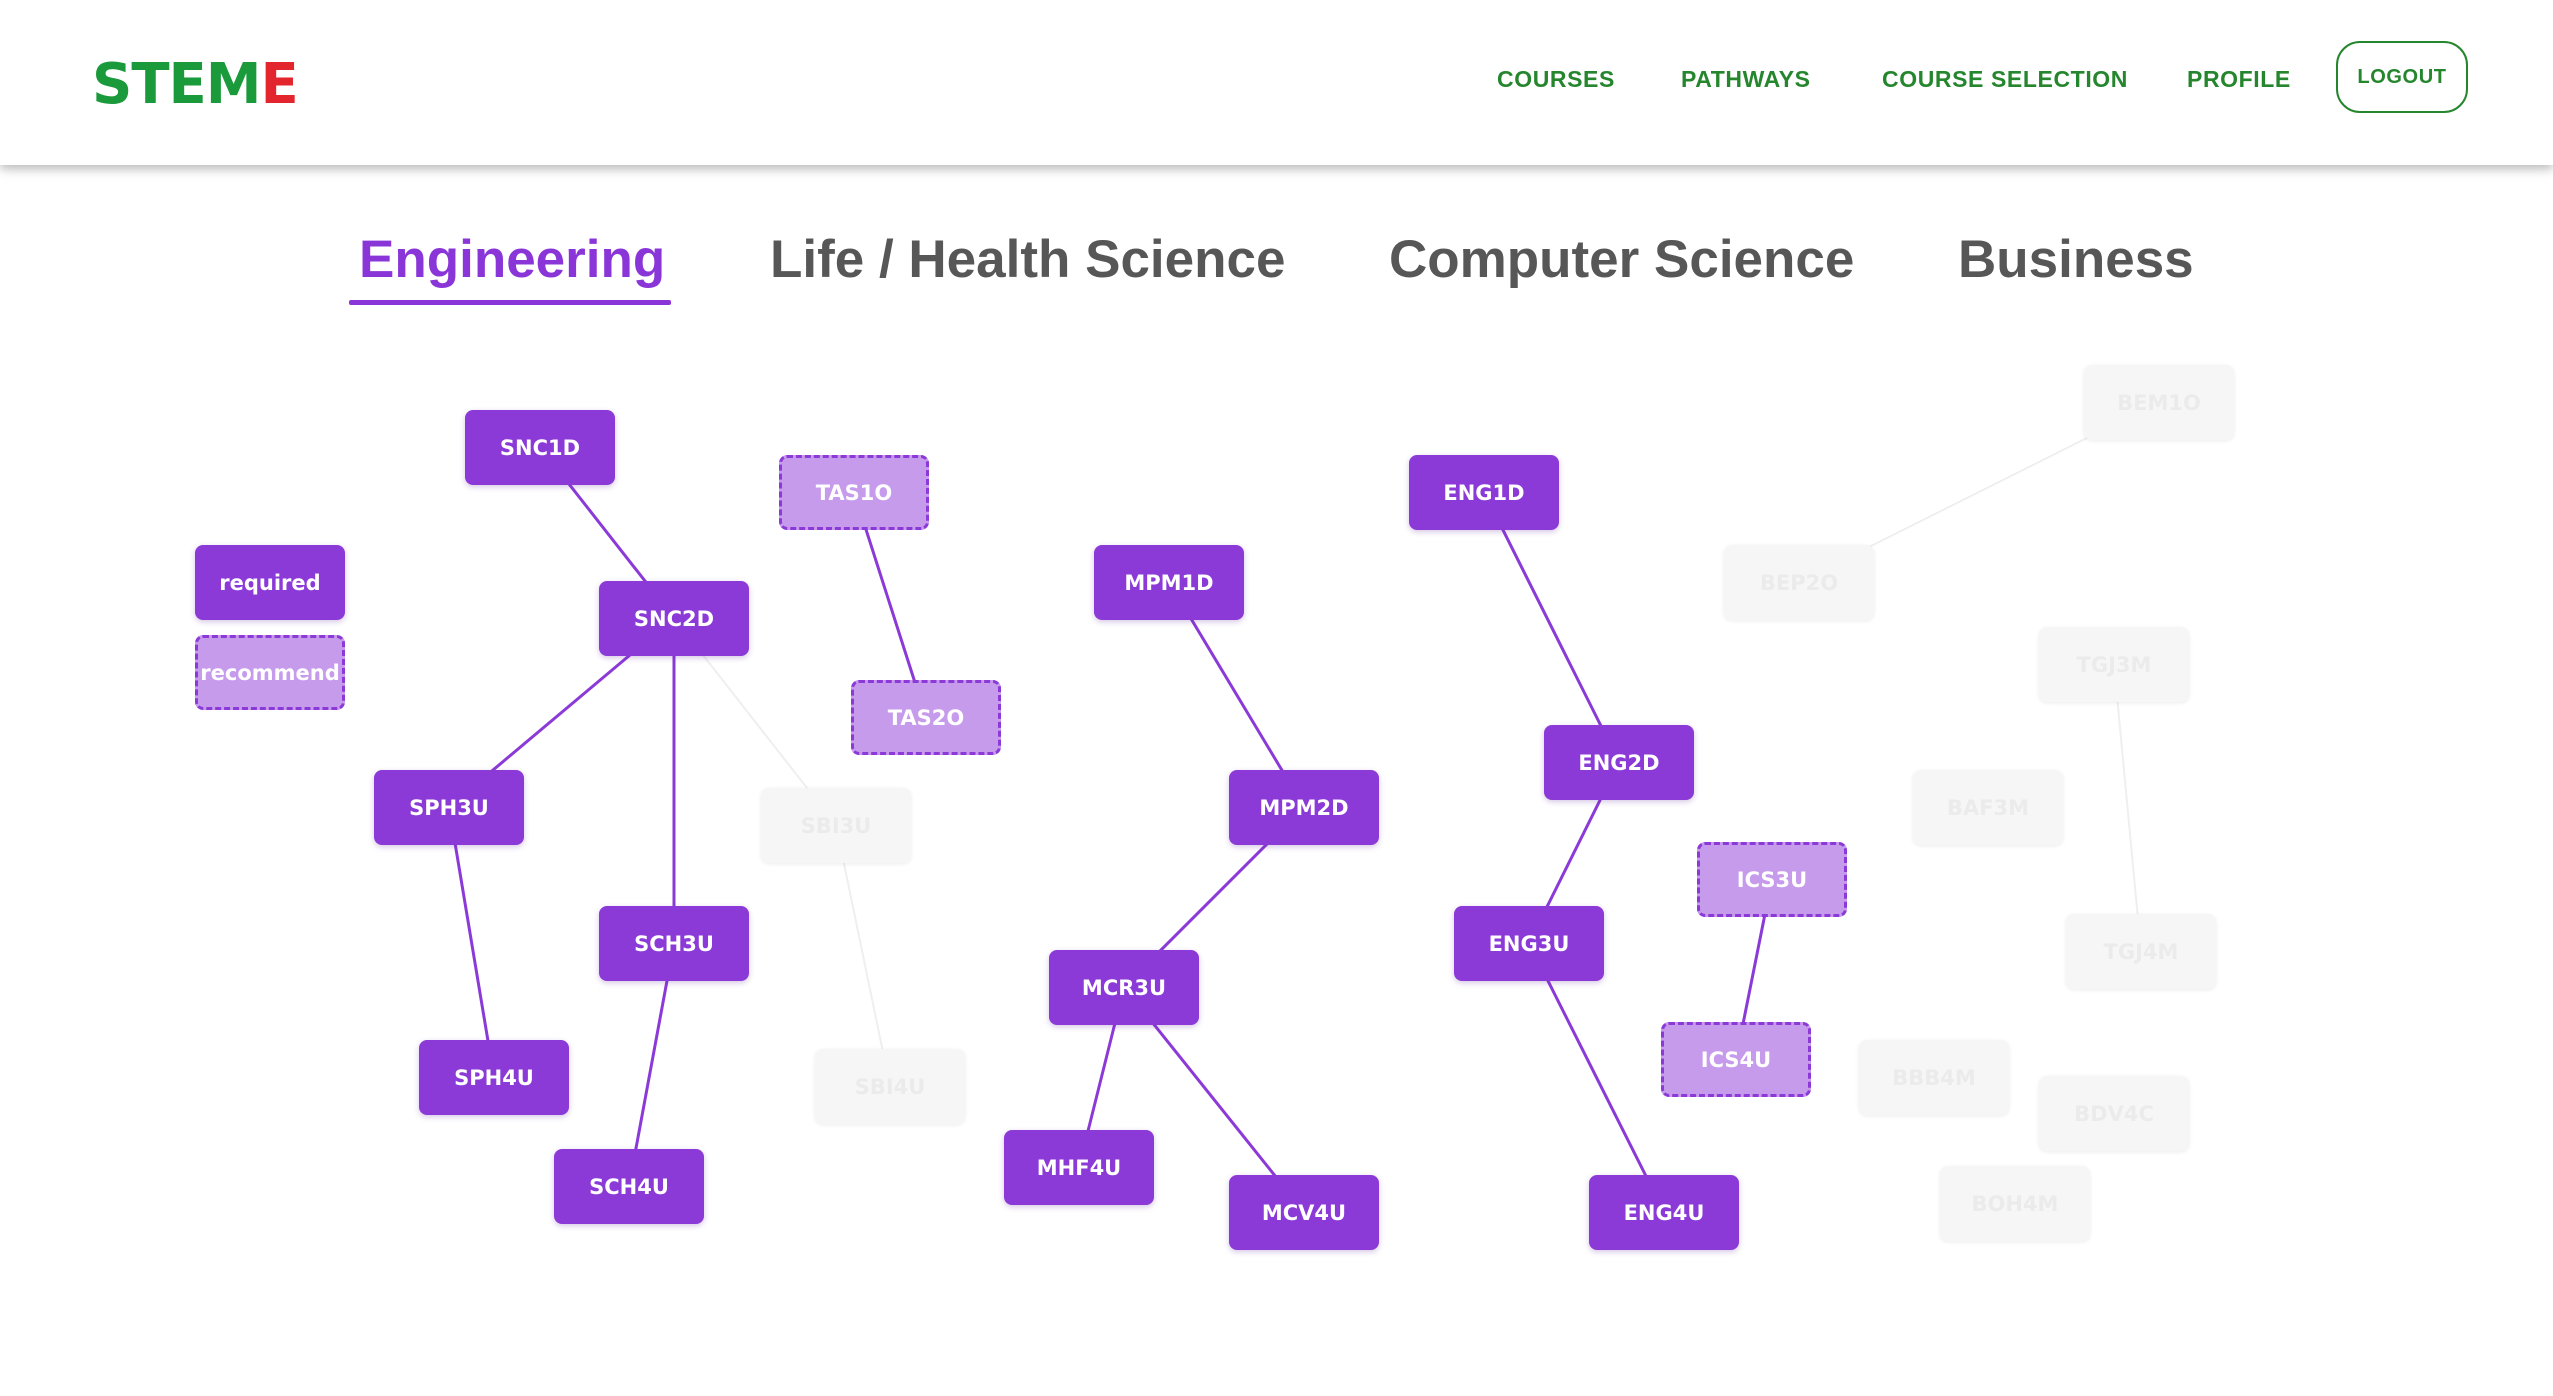 This screenshot has width=2553, height=1396. I want to click on logout-button: LOGOUT, so click(2402, 77).